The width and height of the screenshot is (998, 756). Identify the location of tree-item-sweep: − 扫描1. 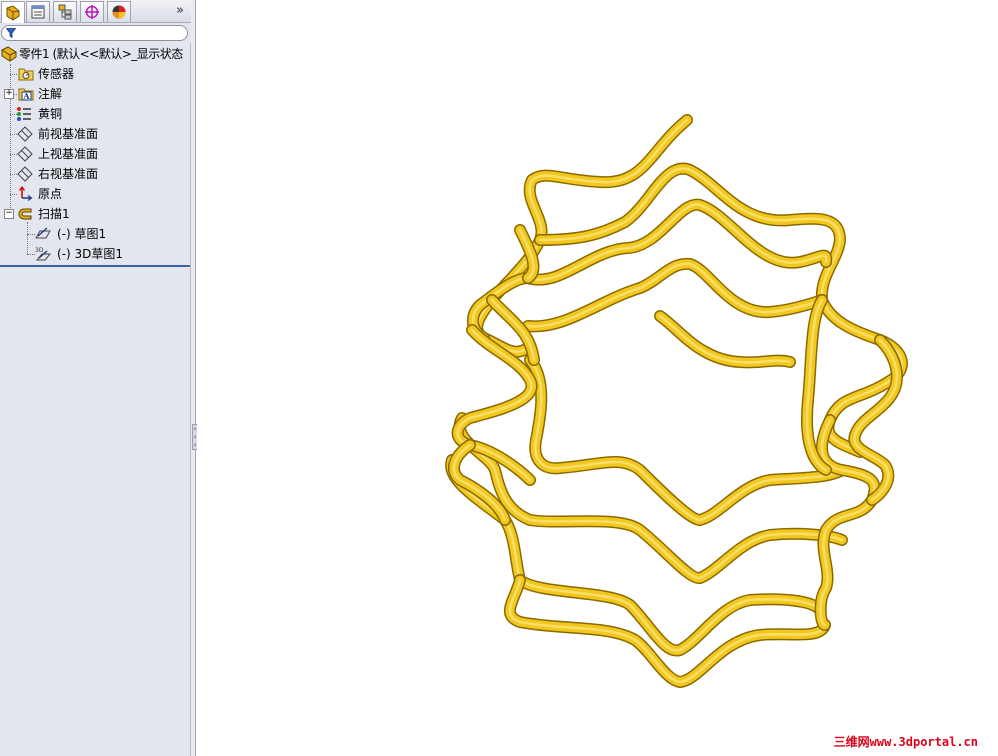
(95, 214).